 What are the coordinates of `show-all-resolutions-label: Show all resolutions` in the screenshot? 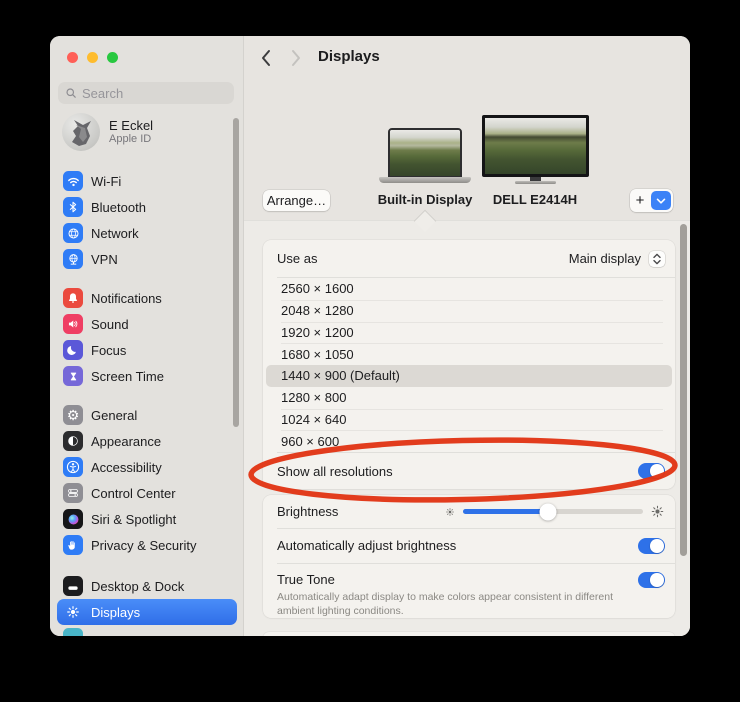 It's located at (335, 471).